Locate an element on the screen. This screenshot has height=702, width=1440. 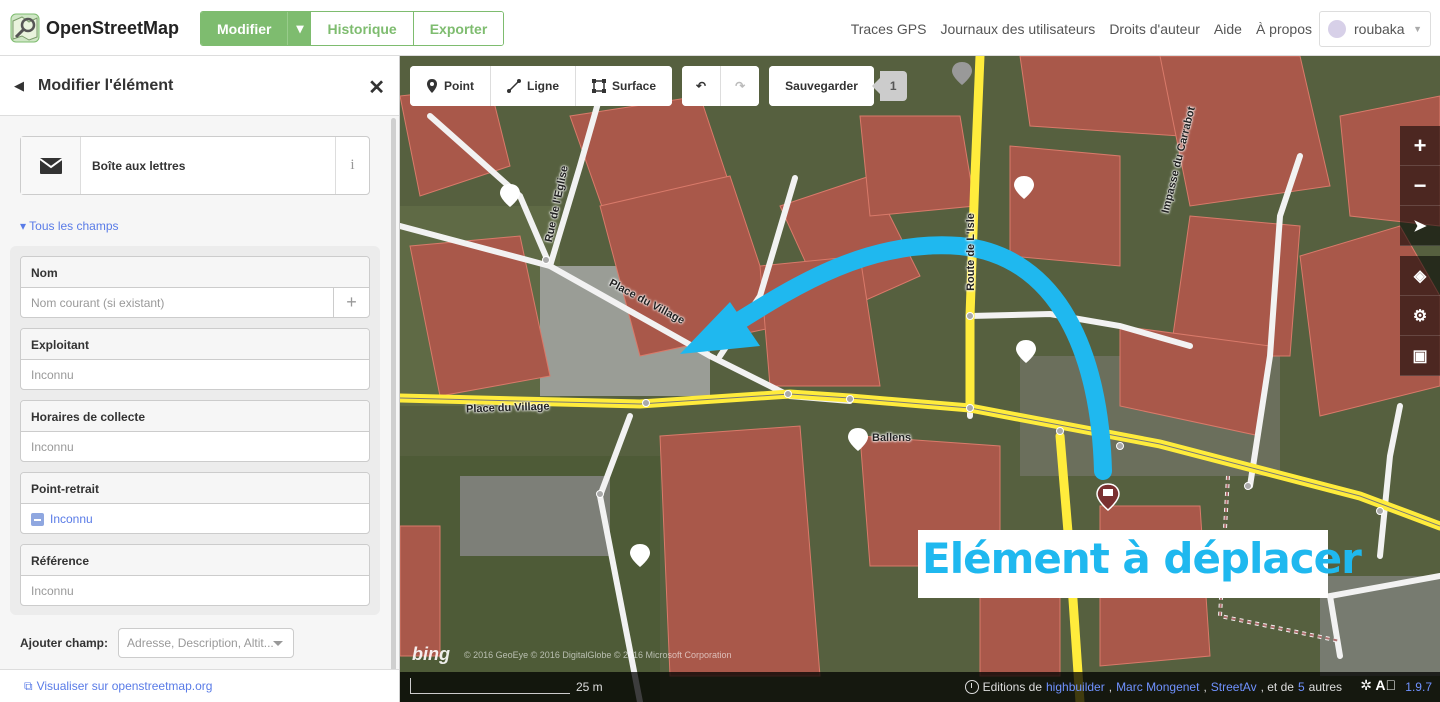
add-language-button: + is located at coordinates (351, 302).